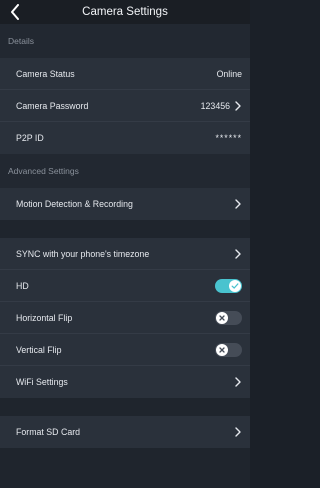 The image size is (320, 488). What do you see at coordinates (125, 171) in the screenshot?
I see `section-header-advanced: Advanced Settings` at bounding box center [125, 171].